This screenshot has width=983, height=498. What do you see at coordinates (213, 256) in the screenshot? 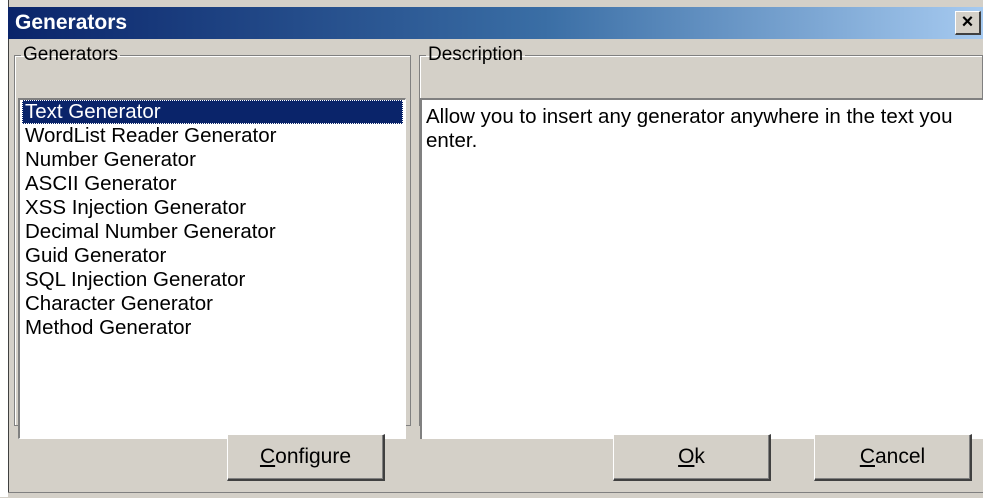
I see `list-item: Guid Generator` at bounding box center [213, 256].